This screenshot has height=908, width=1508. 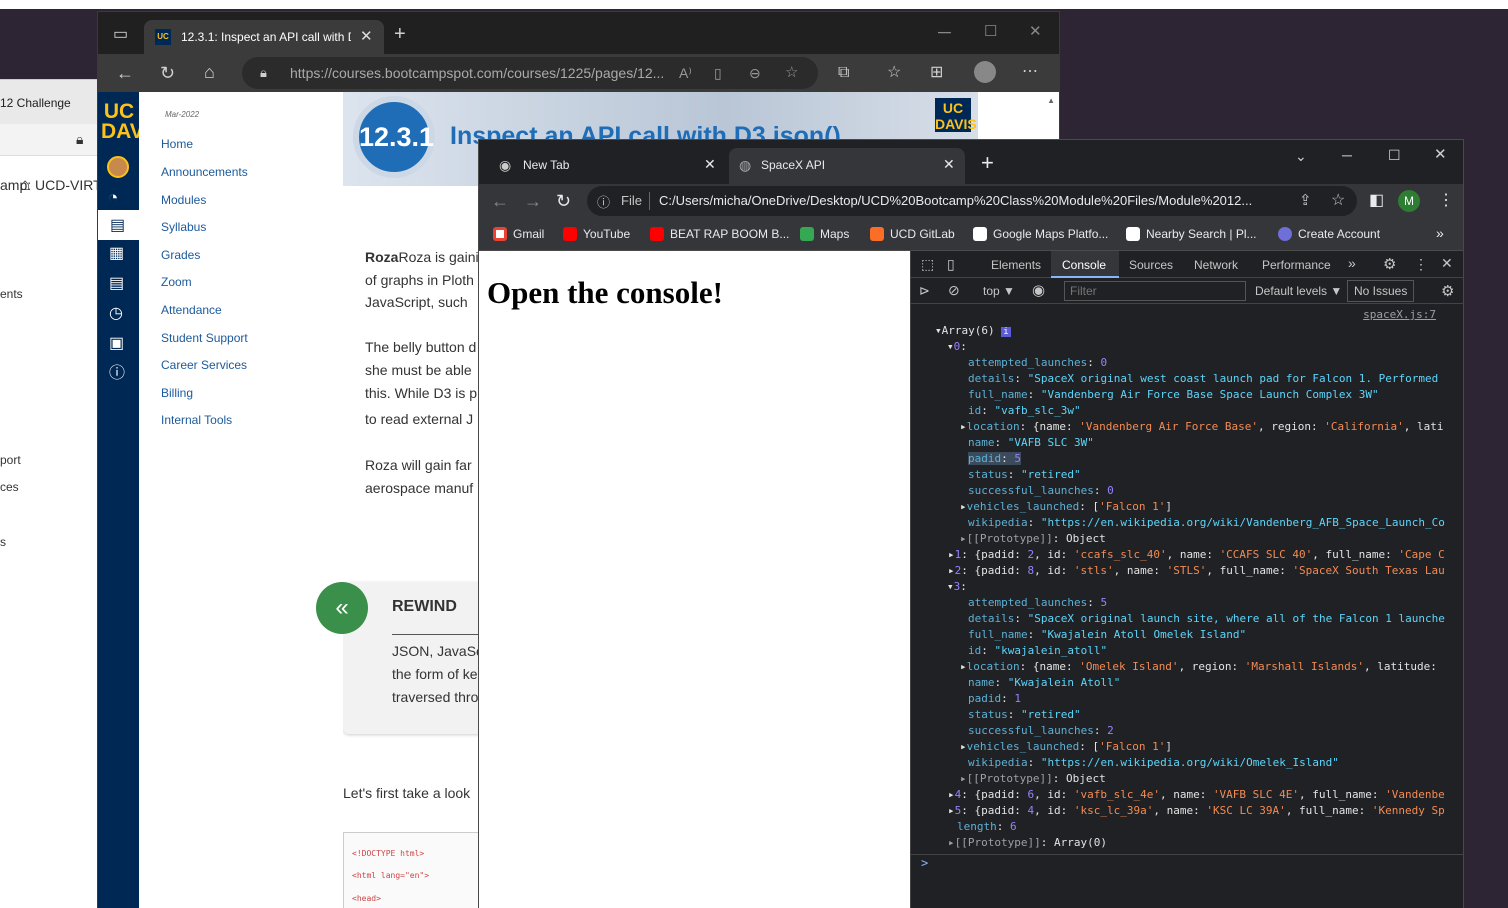 I want to click on course-nav-attendance: Attendance, so click(x=191, y=310).